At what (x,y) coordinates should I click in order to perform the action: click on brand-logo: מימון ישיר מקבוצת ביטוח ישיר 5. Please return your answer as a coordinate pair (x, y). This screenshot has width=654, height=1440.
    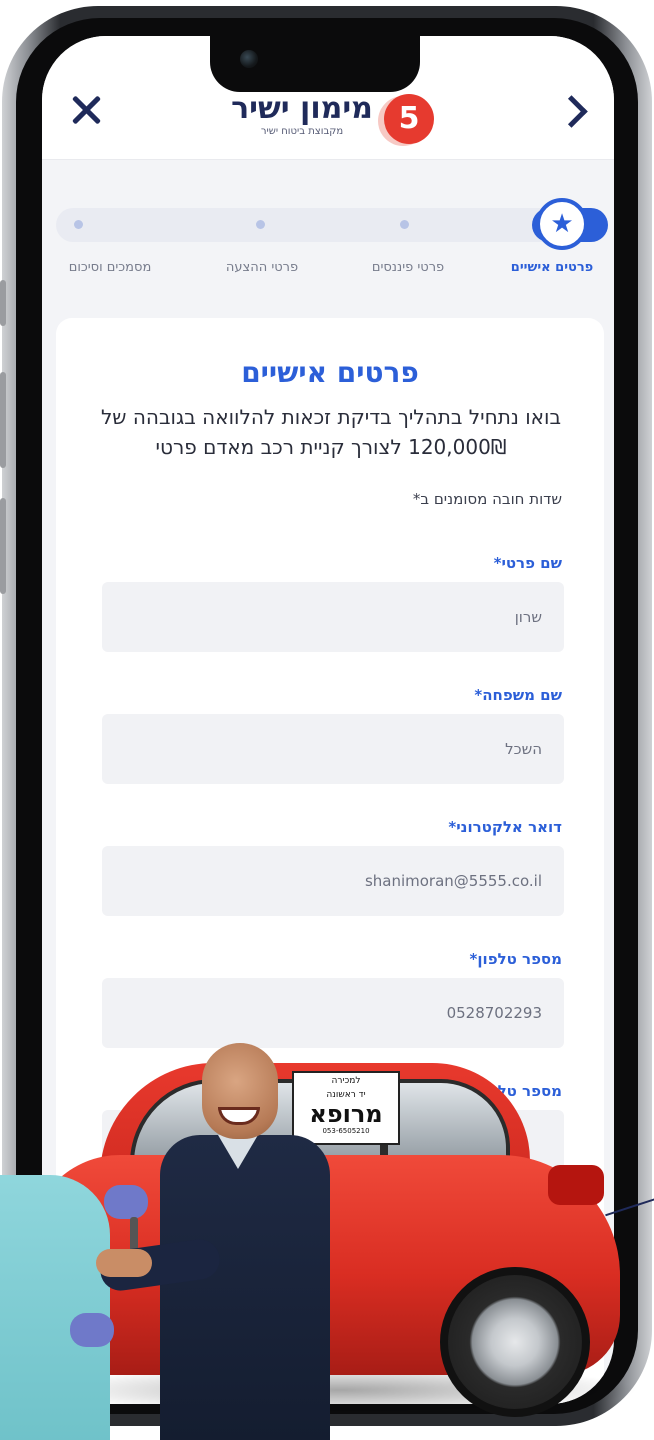
    Looking at the image, I should click on (332, 120).